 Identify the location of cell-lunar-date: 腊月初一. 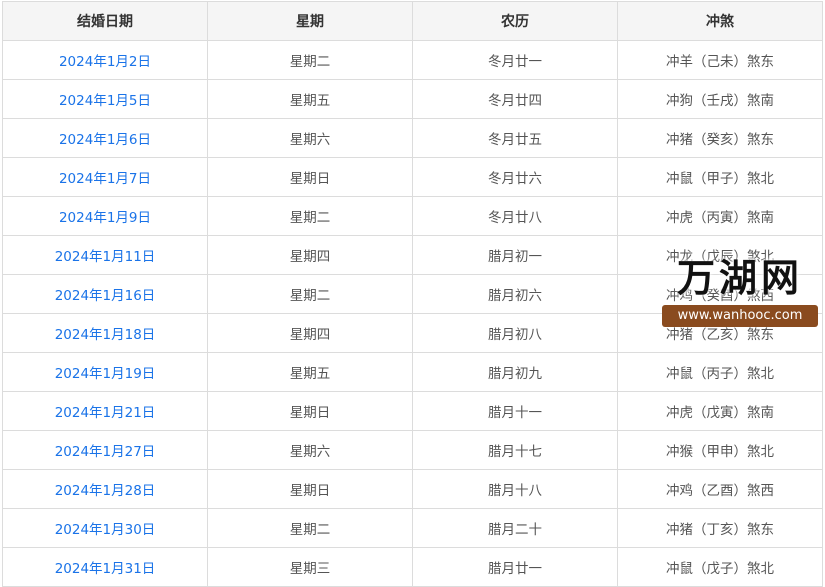
(515, 255).